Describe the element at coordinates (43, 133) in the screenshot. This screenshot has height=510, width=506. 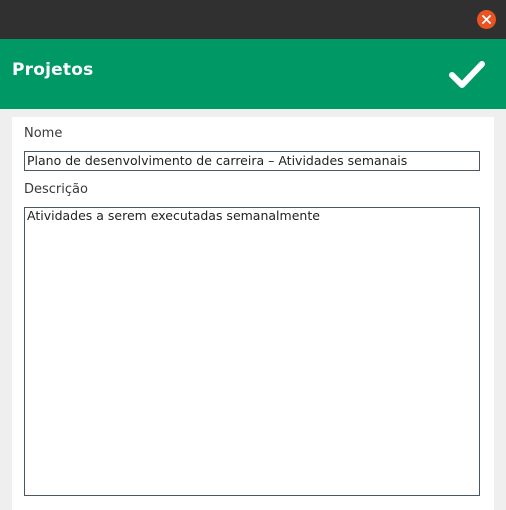
I see `name-label: Nome` at that location.